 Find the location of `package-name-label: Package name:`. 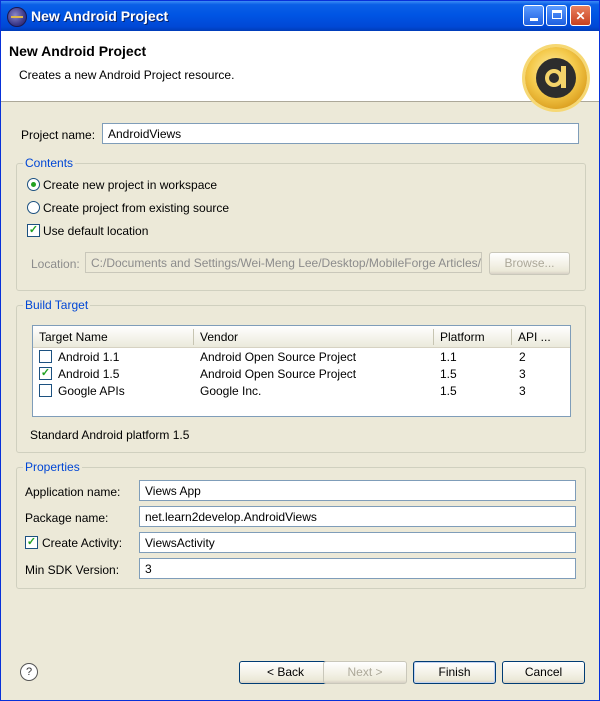

package-name-label: Package name: is located at coordinates (67, 518).